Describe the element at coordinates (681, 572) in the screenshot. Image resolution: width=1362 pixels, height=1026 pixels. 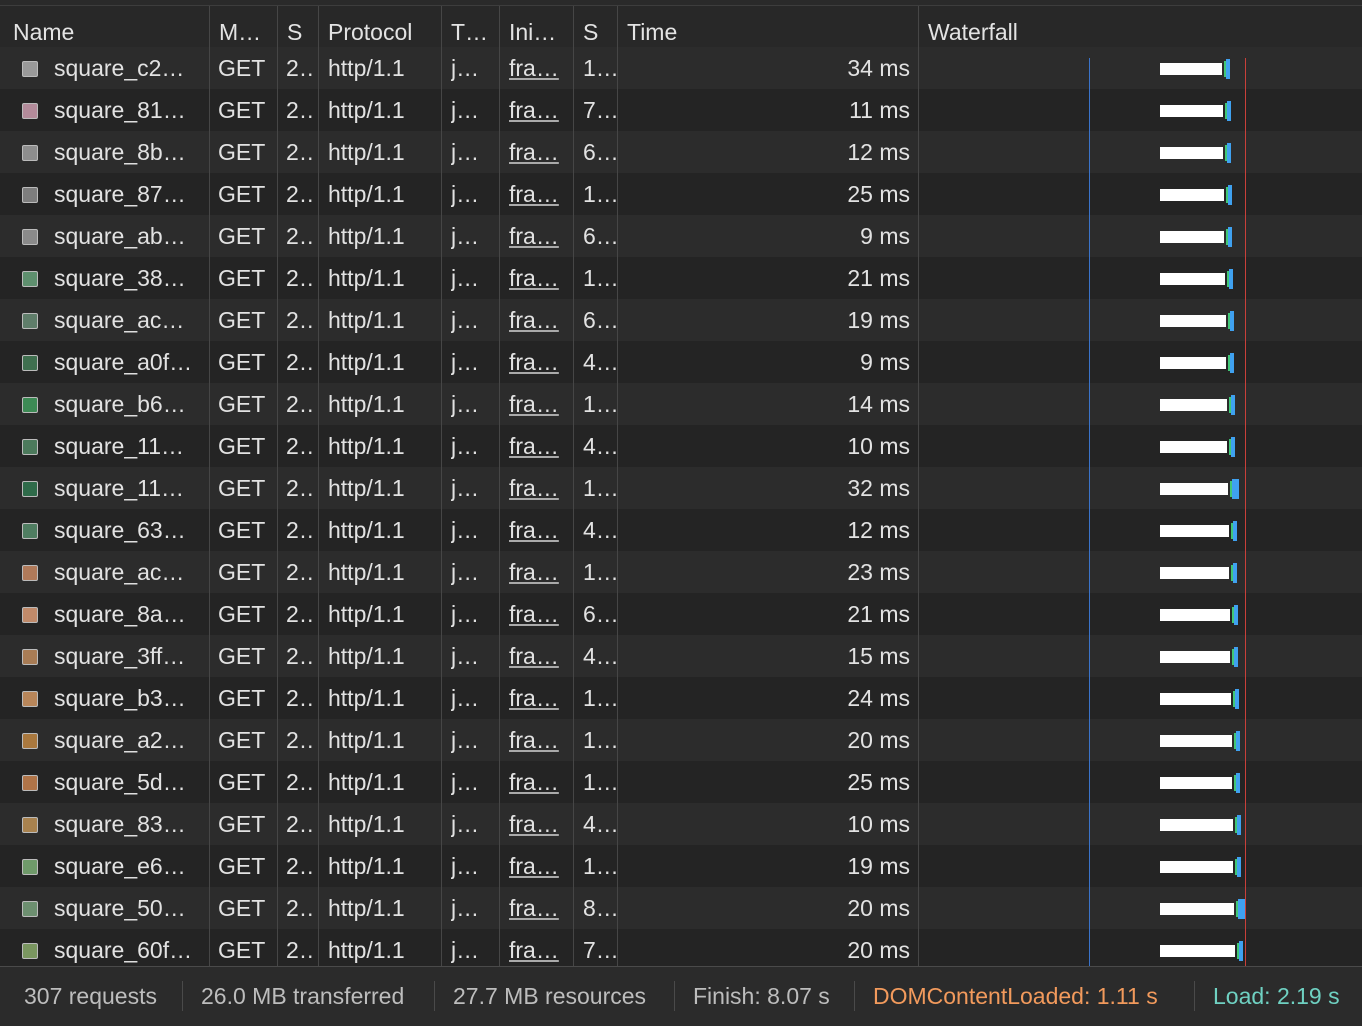
I see `table-row: square_ac… GET 2… http/1.1 j… fra… 1… 23 ms` at that location.